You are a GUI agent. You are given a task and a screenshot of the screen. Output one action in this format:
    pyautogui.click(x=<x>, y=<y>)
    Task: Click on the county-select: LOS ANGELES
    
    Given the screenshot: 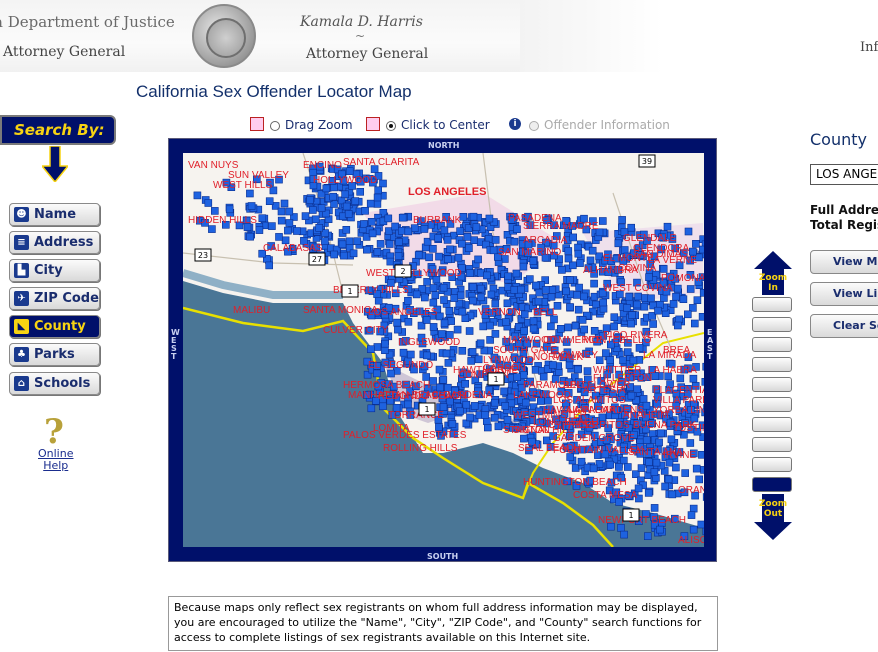 What is the action you would take?
    pyautogui.click(x=844, y=174)
    